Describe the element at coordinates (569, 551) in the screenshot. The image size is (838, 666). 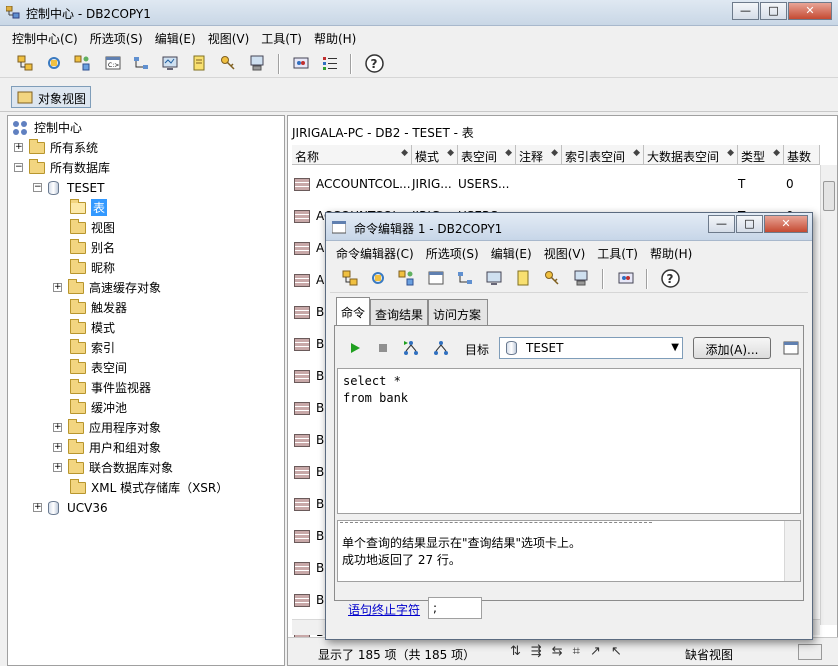
I see `message-output: 单个查询的结果显示在"查询结果"选项卡上。 成功地返回了 27 行。` at that location.